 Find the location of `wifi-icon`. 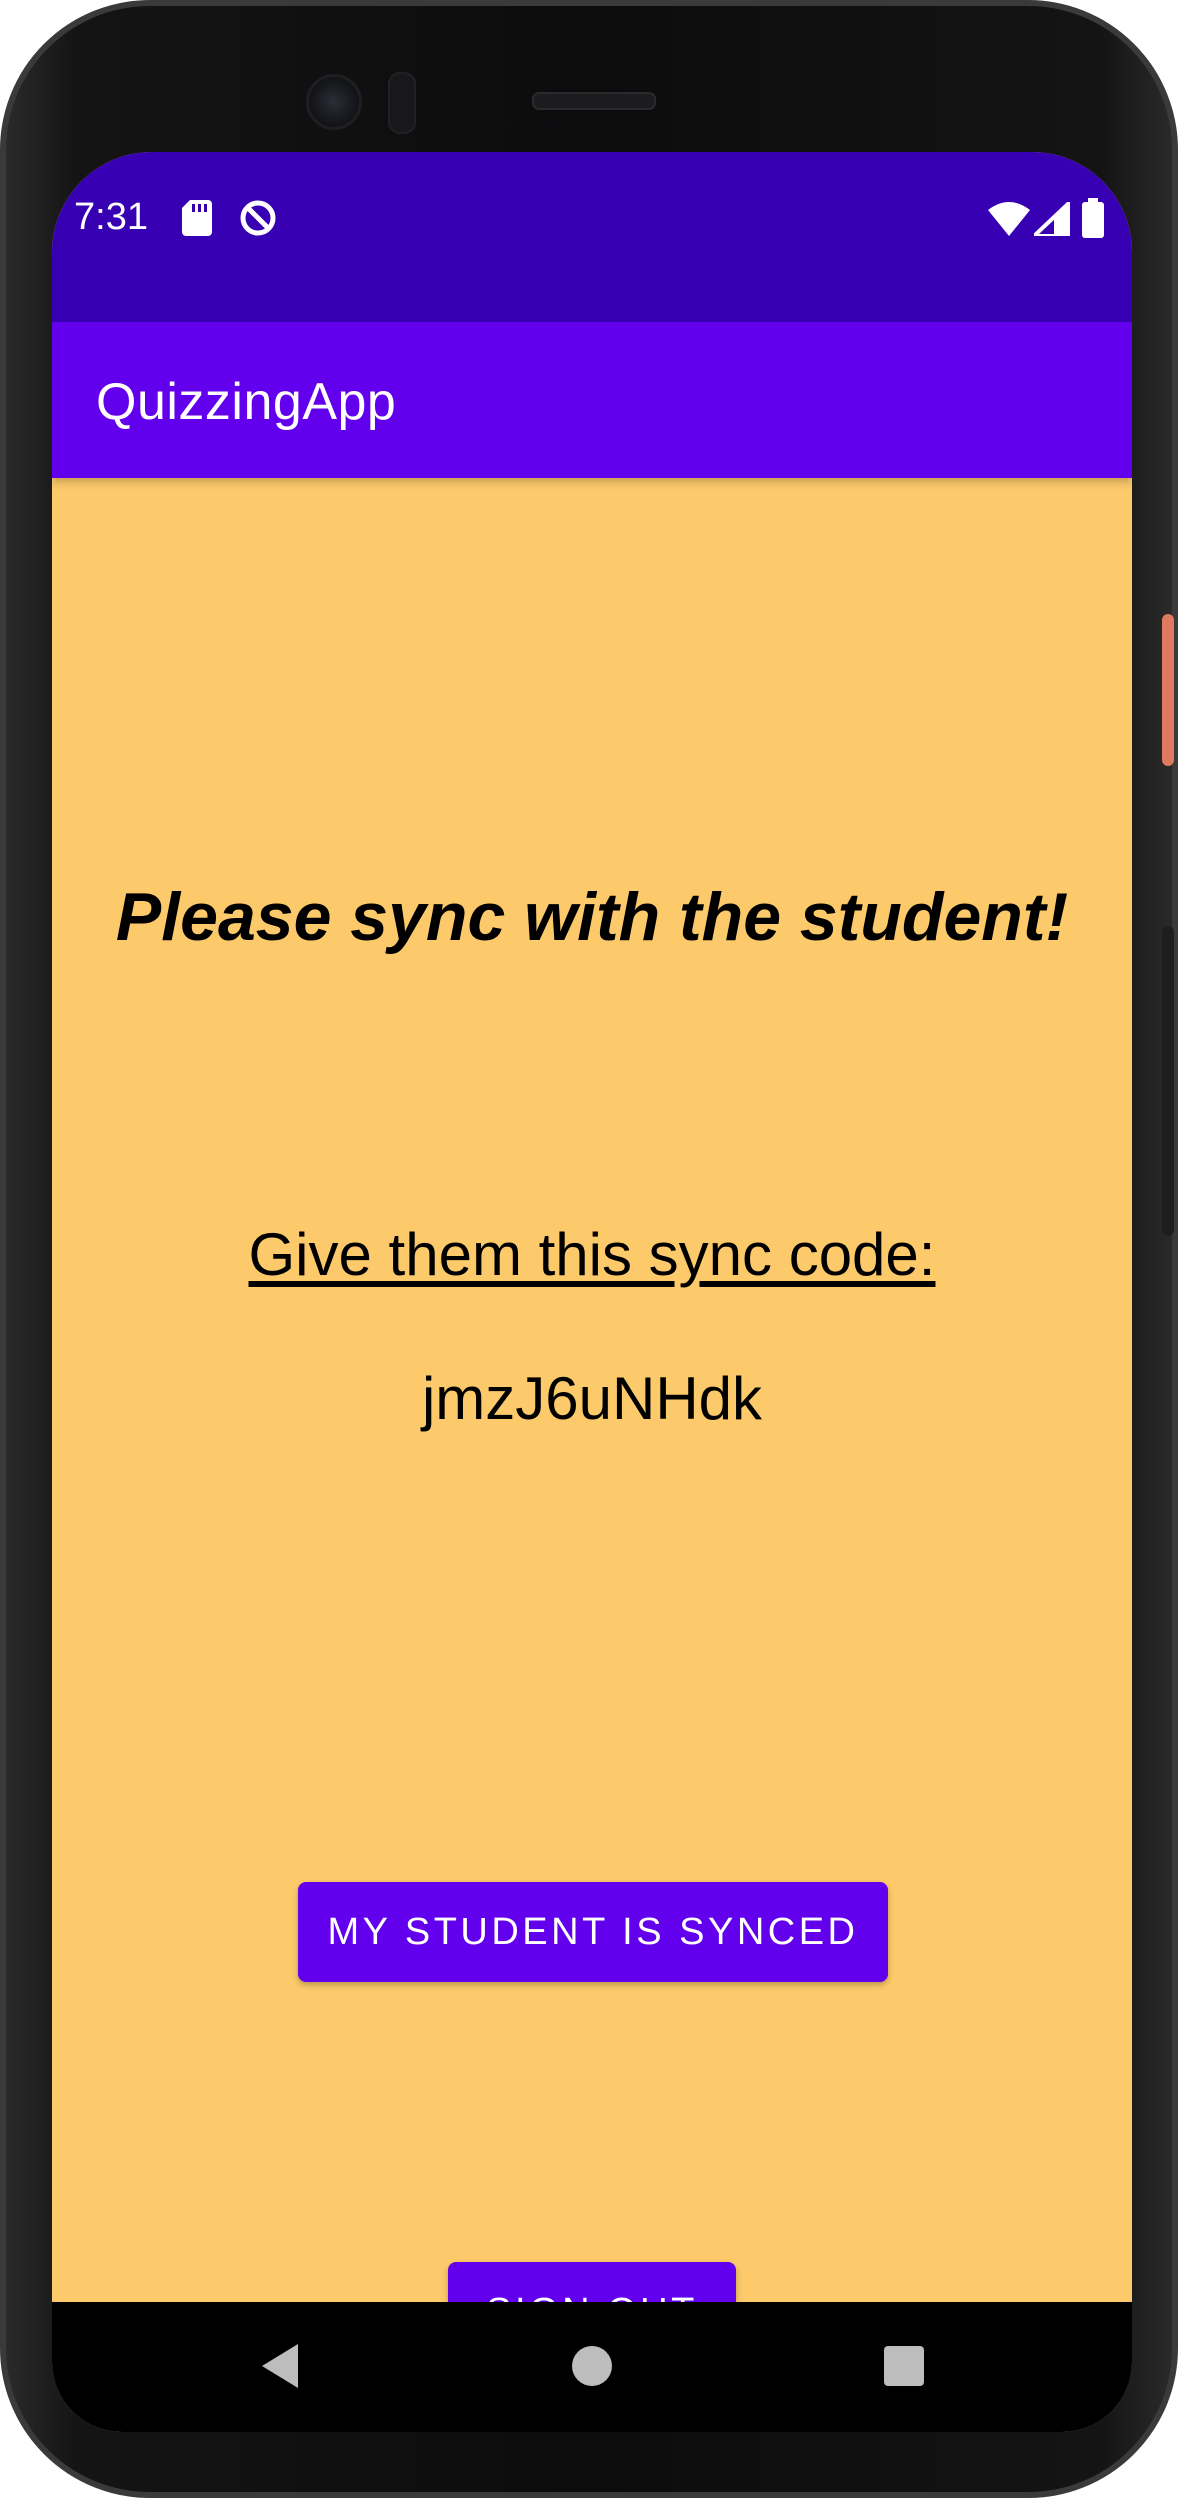

wifi-icon is located at coordinates (1009, 219).